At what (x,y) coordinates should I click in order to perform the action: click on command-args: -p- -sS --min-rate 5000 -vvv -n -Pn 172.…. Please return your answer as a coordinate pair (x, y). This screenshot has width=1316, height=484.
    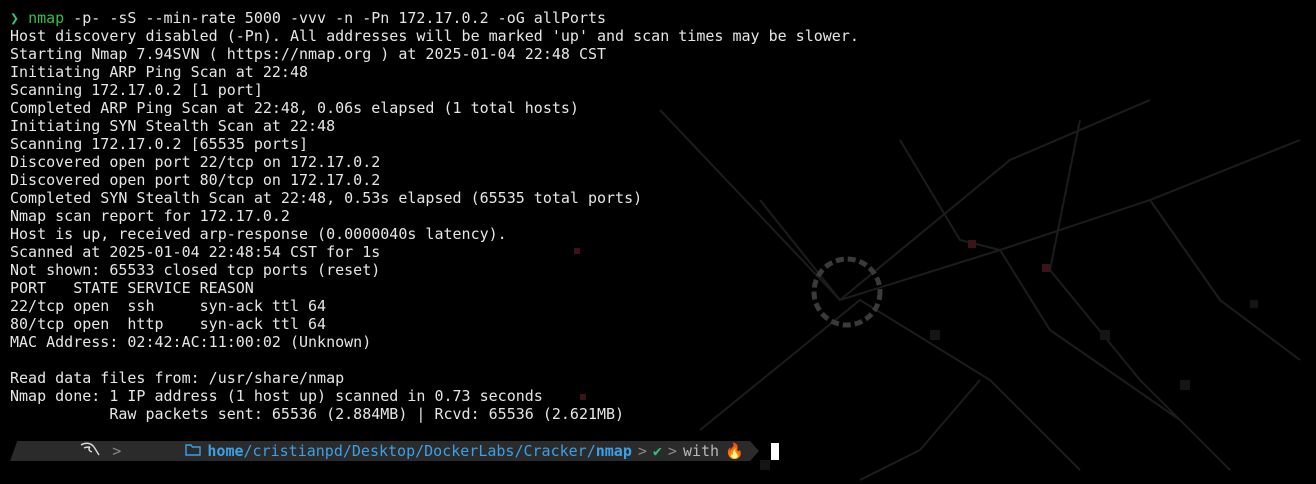
    Looking at the image, I should click on (335, 18).